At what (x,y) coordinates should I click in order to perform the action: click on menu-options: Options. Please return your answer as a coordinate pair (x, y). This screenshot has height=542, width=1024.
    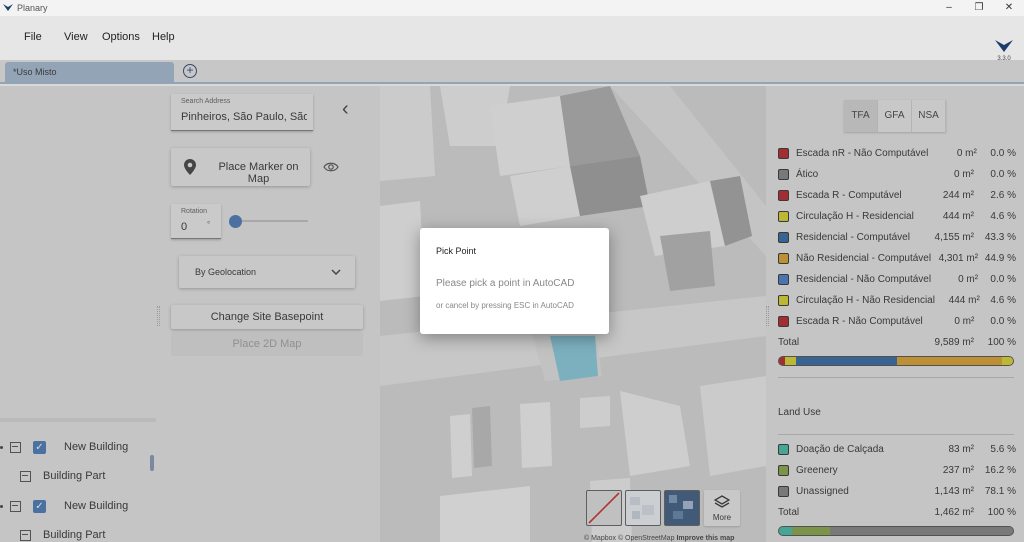
    Looking at the image, I should click on (121, 37).